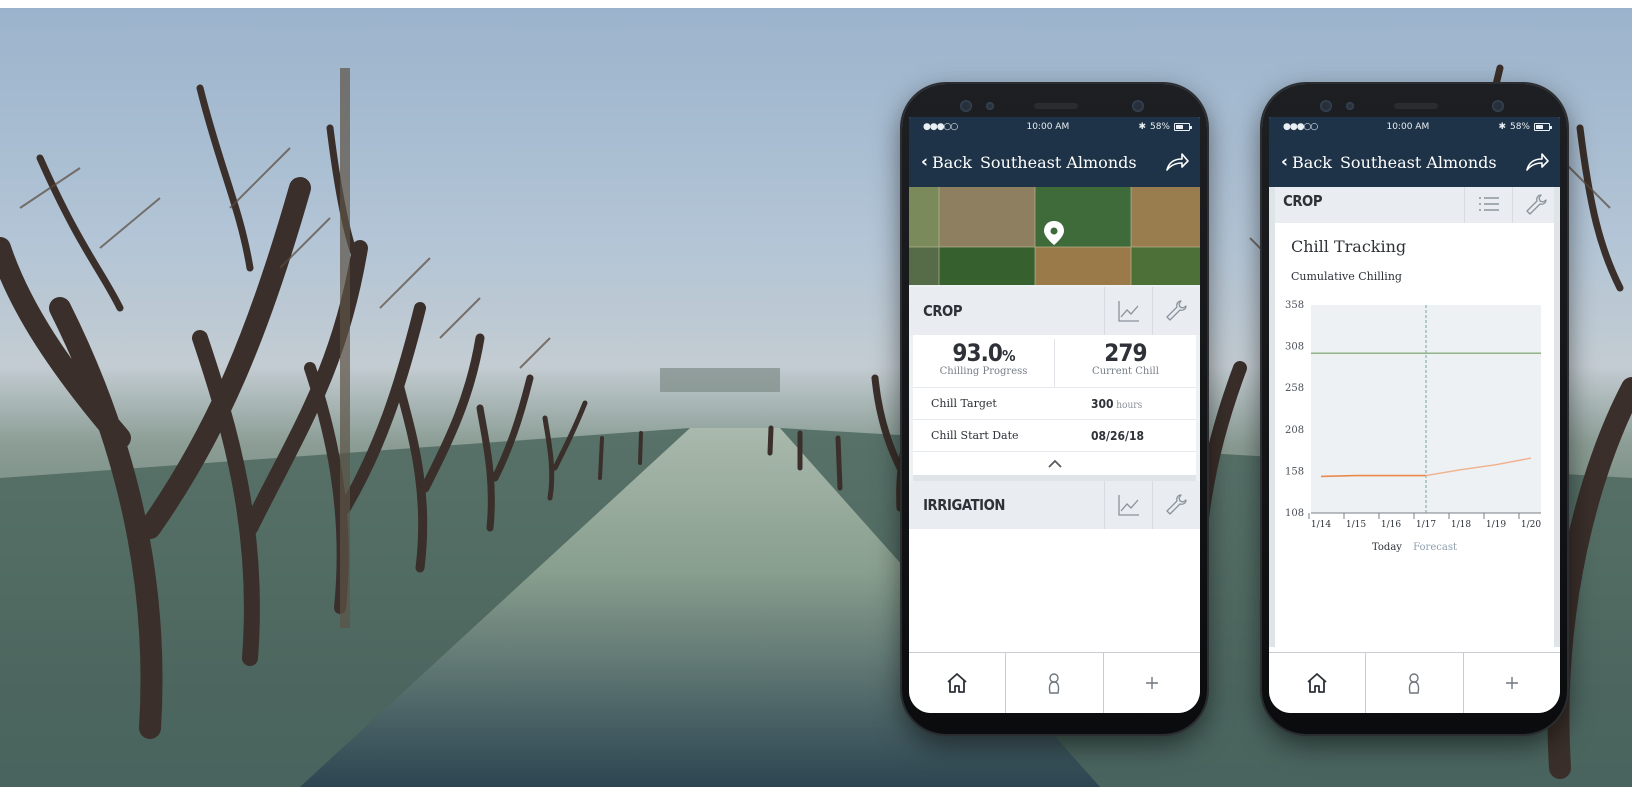  I want to click on chill-tracking-subtitle: Cumulative Chilling, so click(1346, 276).